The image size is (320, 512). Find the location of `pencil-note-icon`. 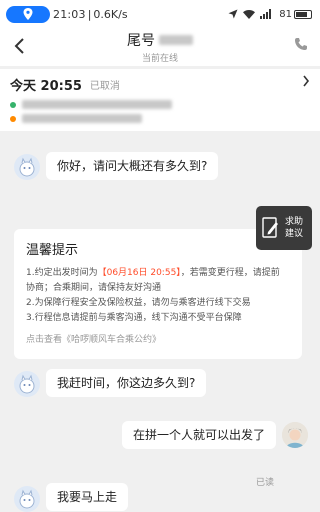

pencil-note-icon is located at coordinates (270, 227).